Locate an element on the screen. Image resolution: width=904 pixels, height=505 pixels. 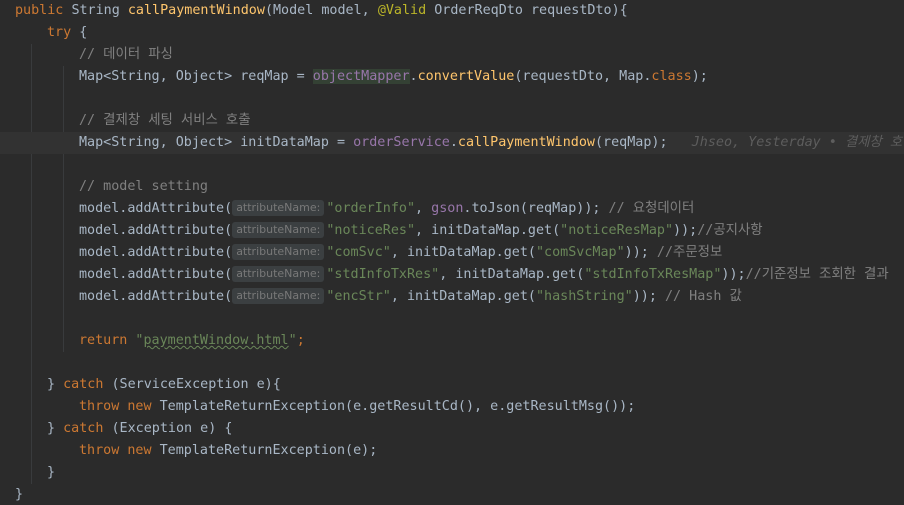
params-end: OrderReqDto requestDto){ is located at coordinates (527, 10).